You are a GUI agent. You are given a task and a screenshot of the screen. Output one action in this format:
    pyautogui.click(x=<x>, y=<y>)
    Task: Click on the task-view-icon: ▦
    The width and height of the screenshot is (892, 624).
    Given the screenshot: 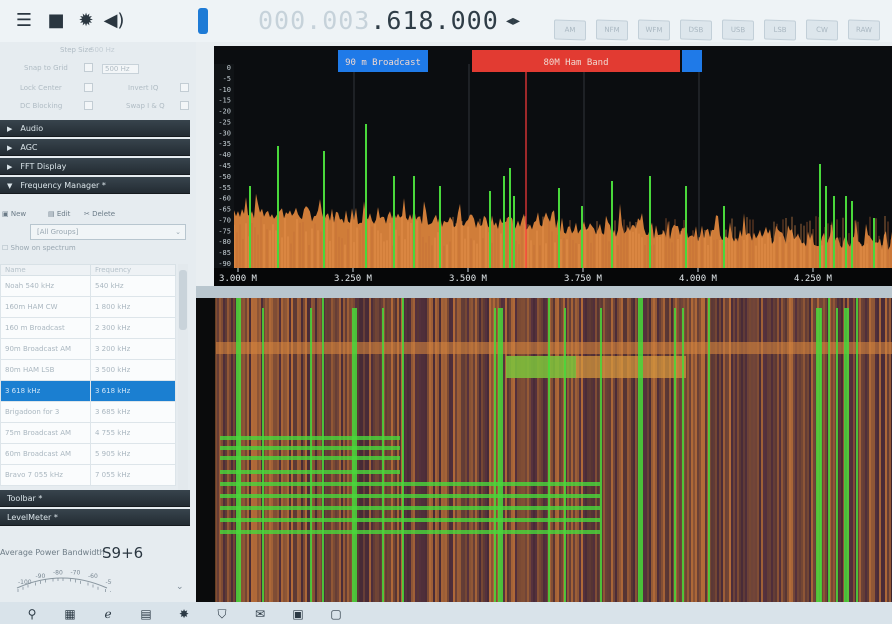 What is the action you would take?
    pyautogui.click(x=70, y=614)
    